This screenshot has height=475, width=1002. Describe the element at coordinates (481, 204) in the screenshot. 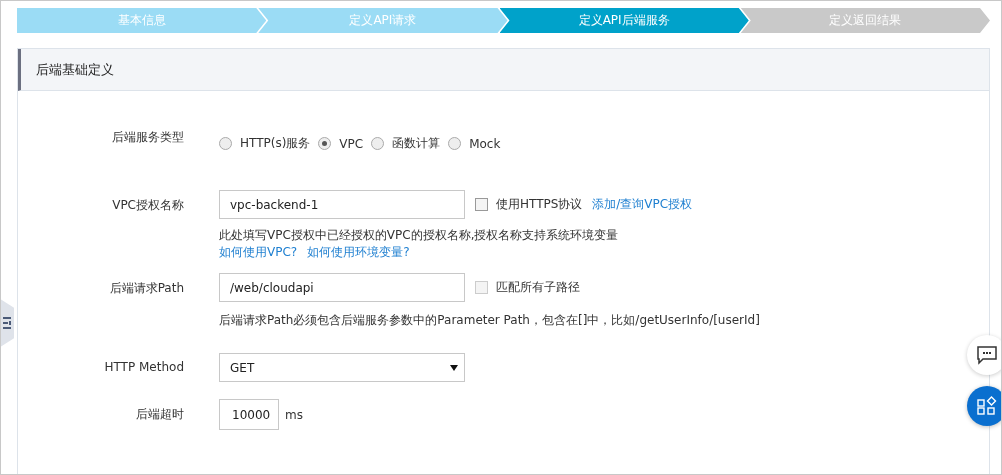

I see `checkbox` at that location.